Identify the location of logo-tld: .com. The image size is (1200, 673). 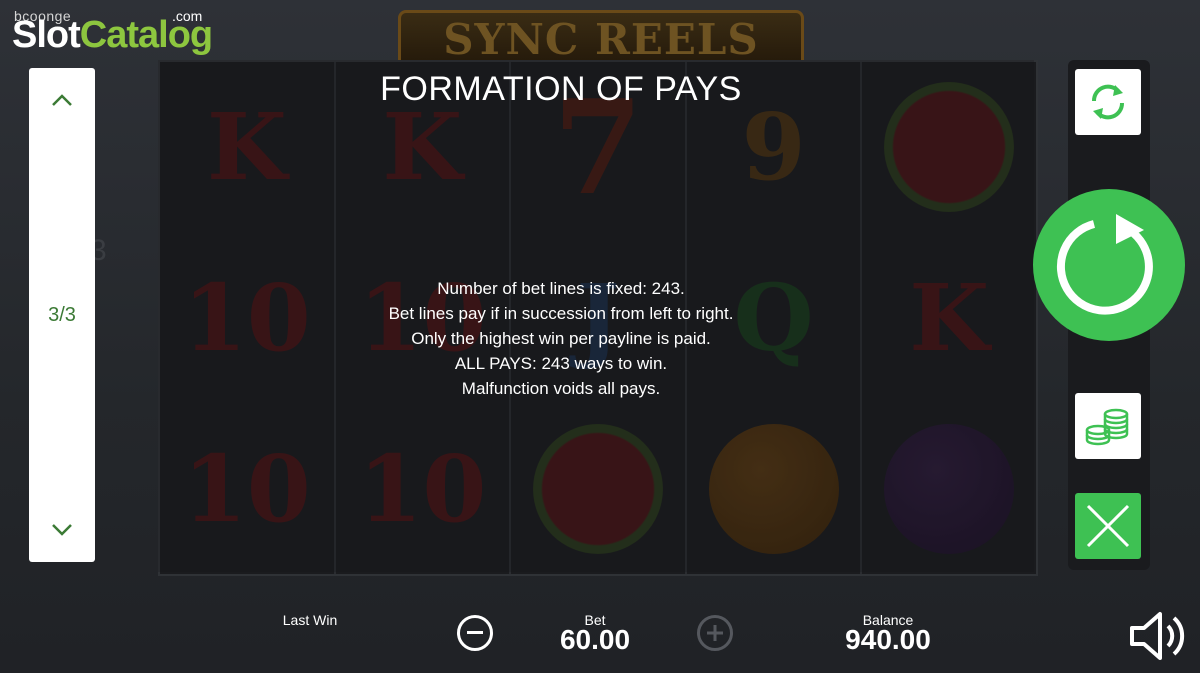
(187, 16).